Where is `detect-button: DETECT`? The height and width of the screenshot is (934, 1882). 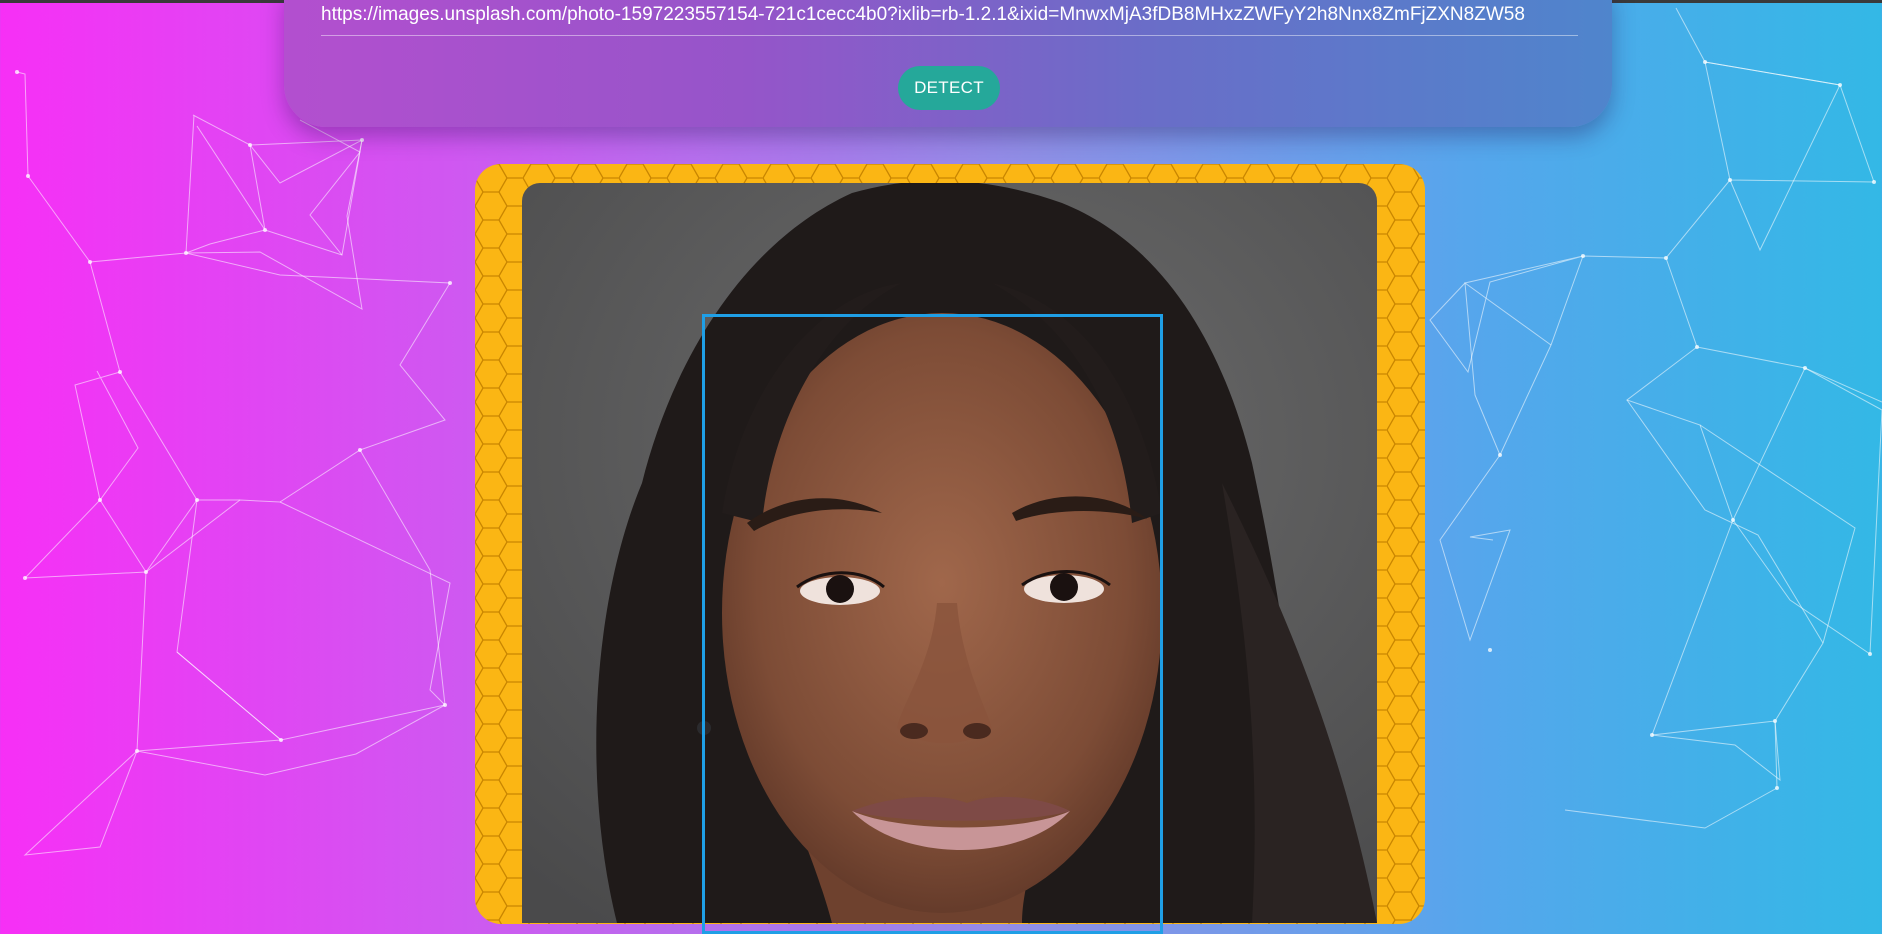 detect-button: DETECT is located at coordinates (949, 88).